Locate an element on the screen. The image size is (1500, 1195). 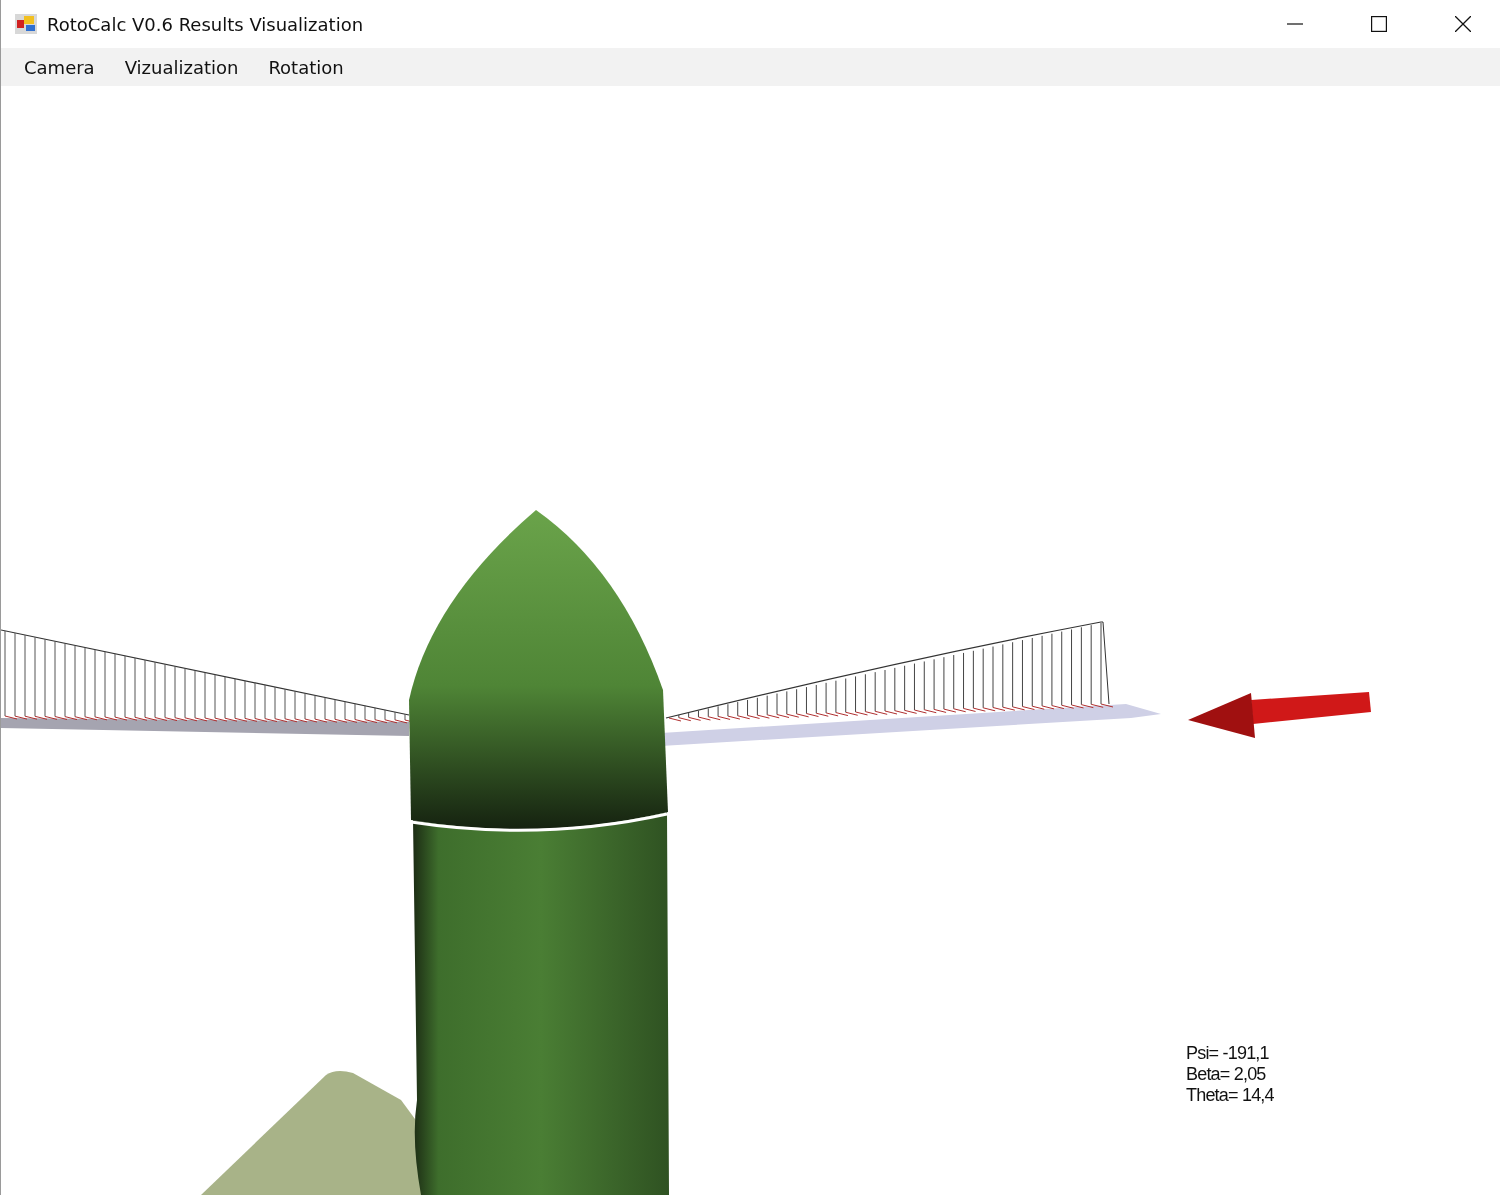
menu-item: Vizualization is located at coordinates (181, 67).